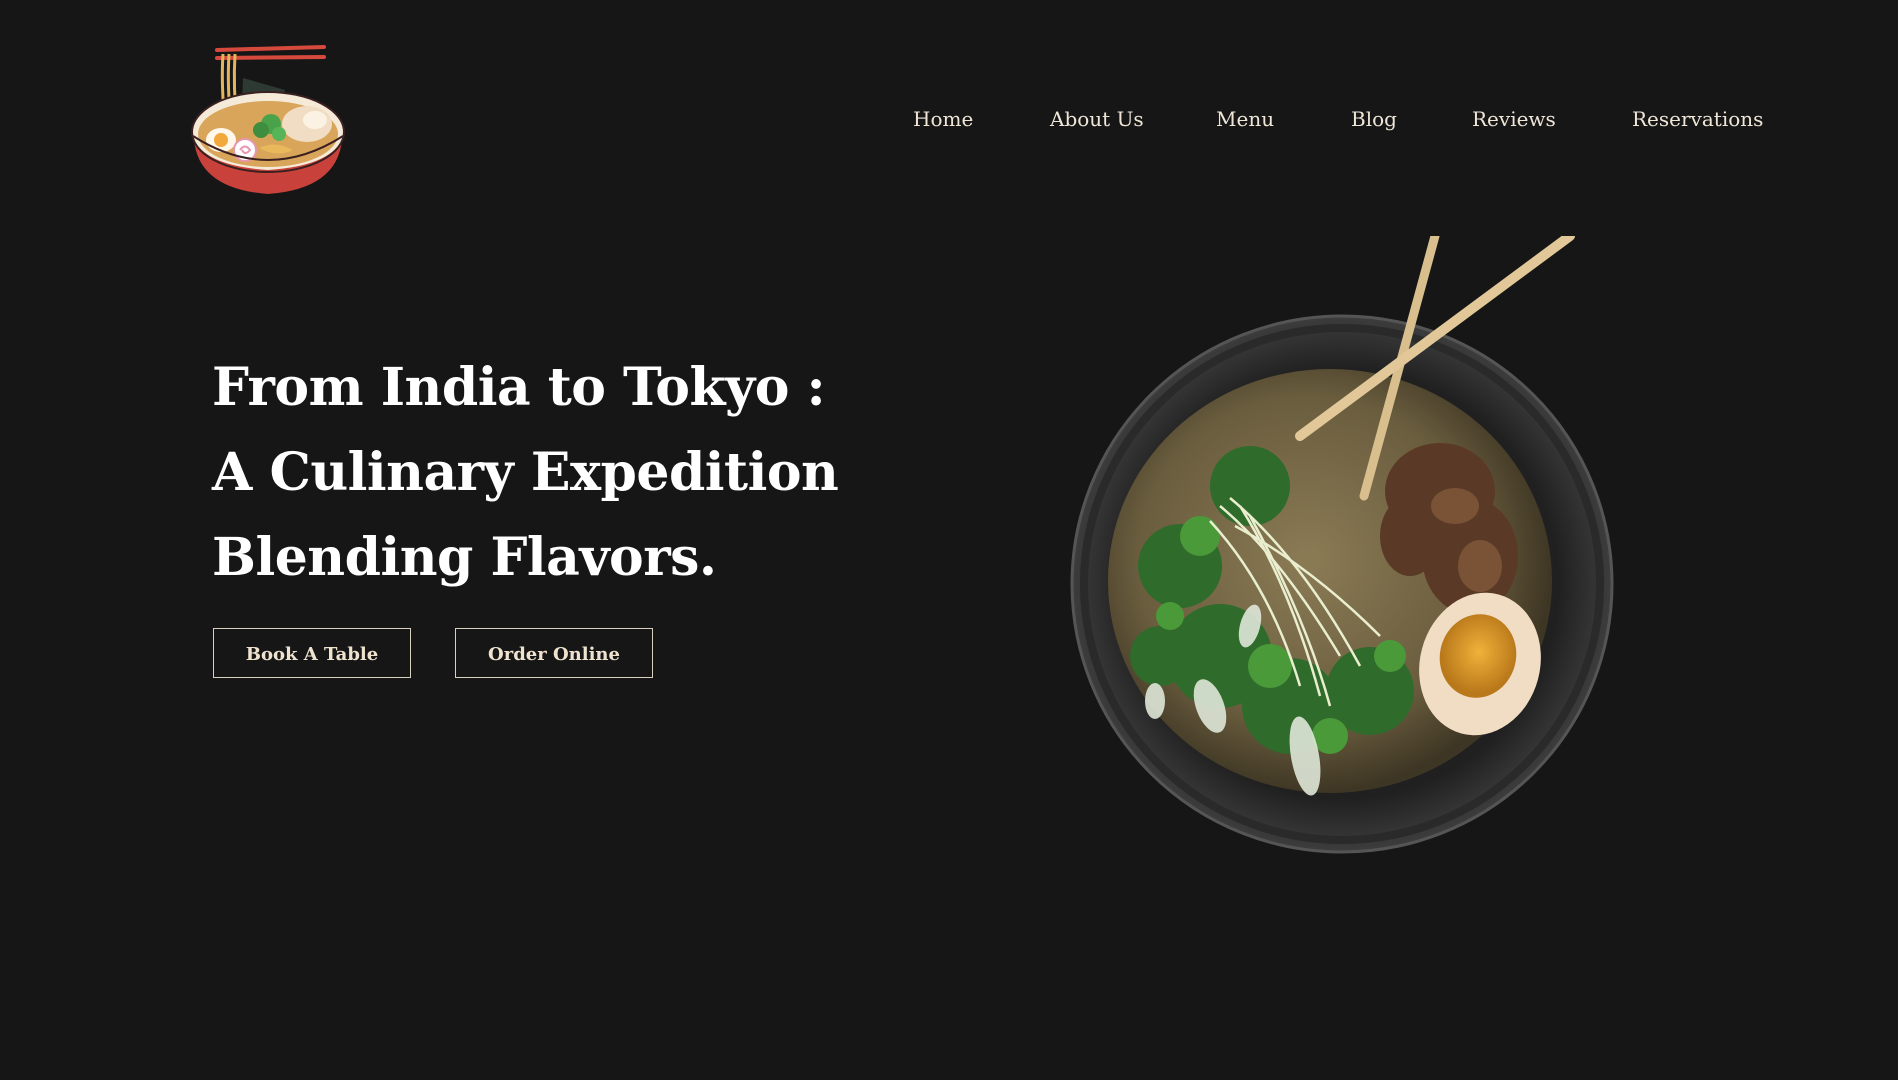 Image resolution: width=1898 pixels, height=1080 pixels. Describe the element at coordinates (943, 119) in the screenshot. I see `nav-item-home: Home` at that location.